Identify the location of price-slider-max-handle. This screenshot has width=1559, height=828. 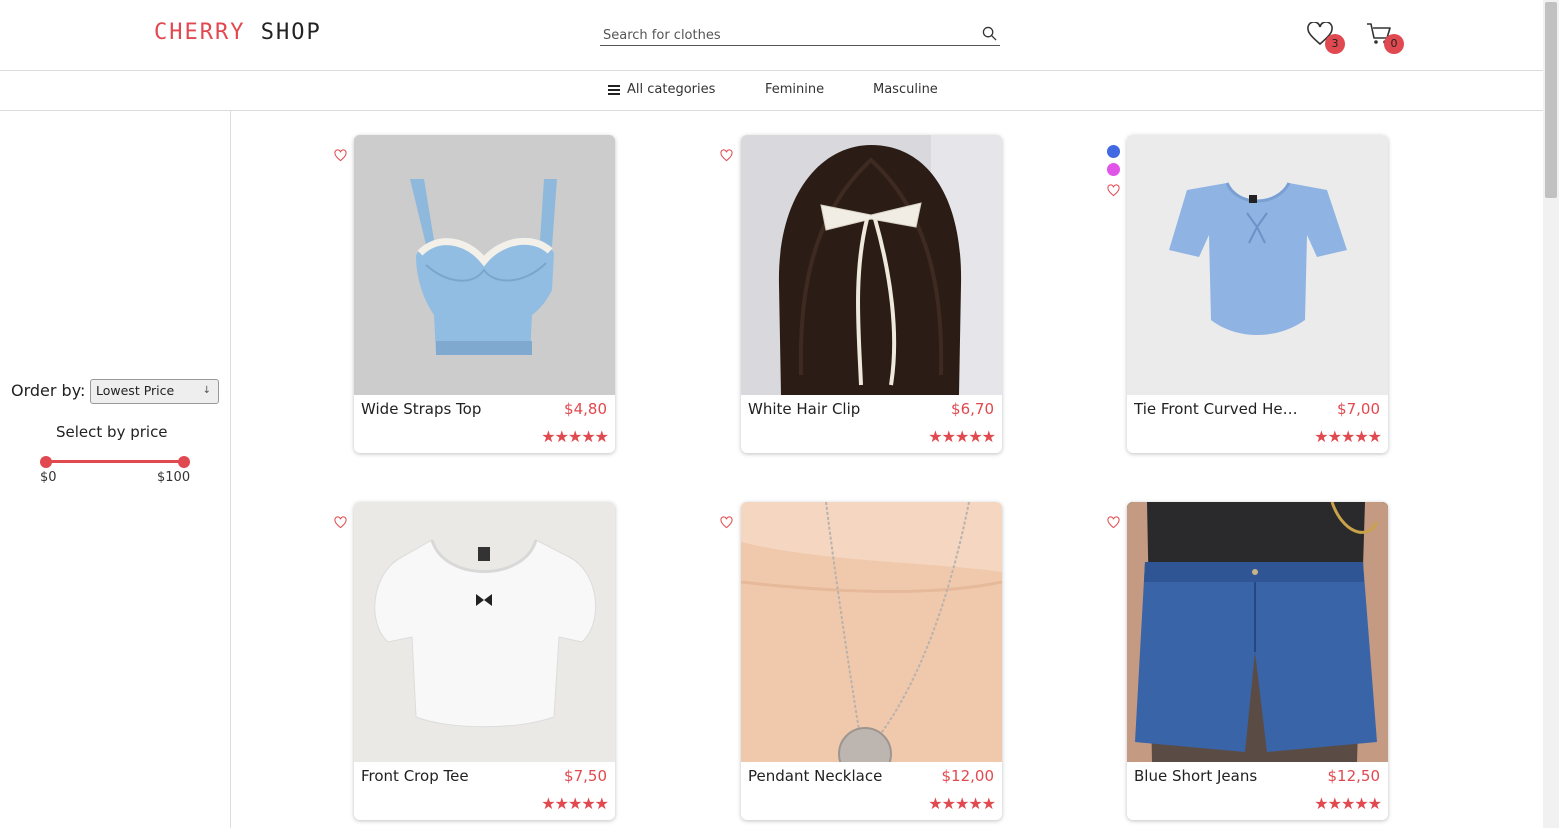
(184, 462).